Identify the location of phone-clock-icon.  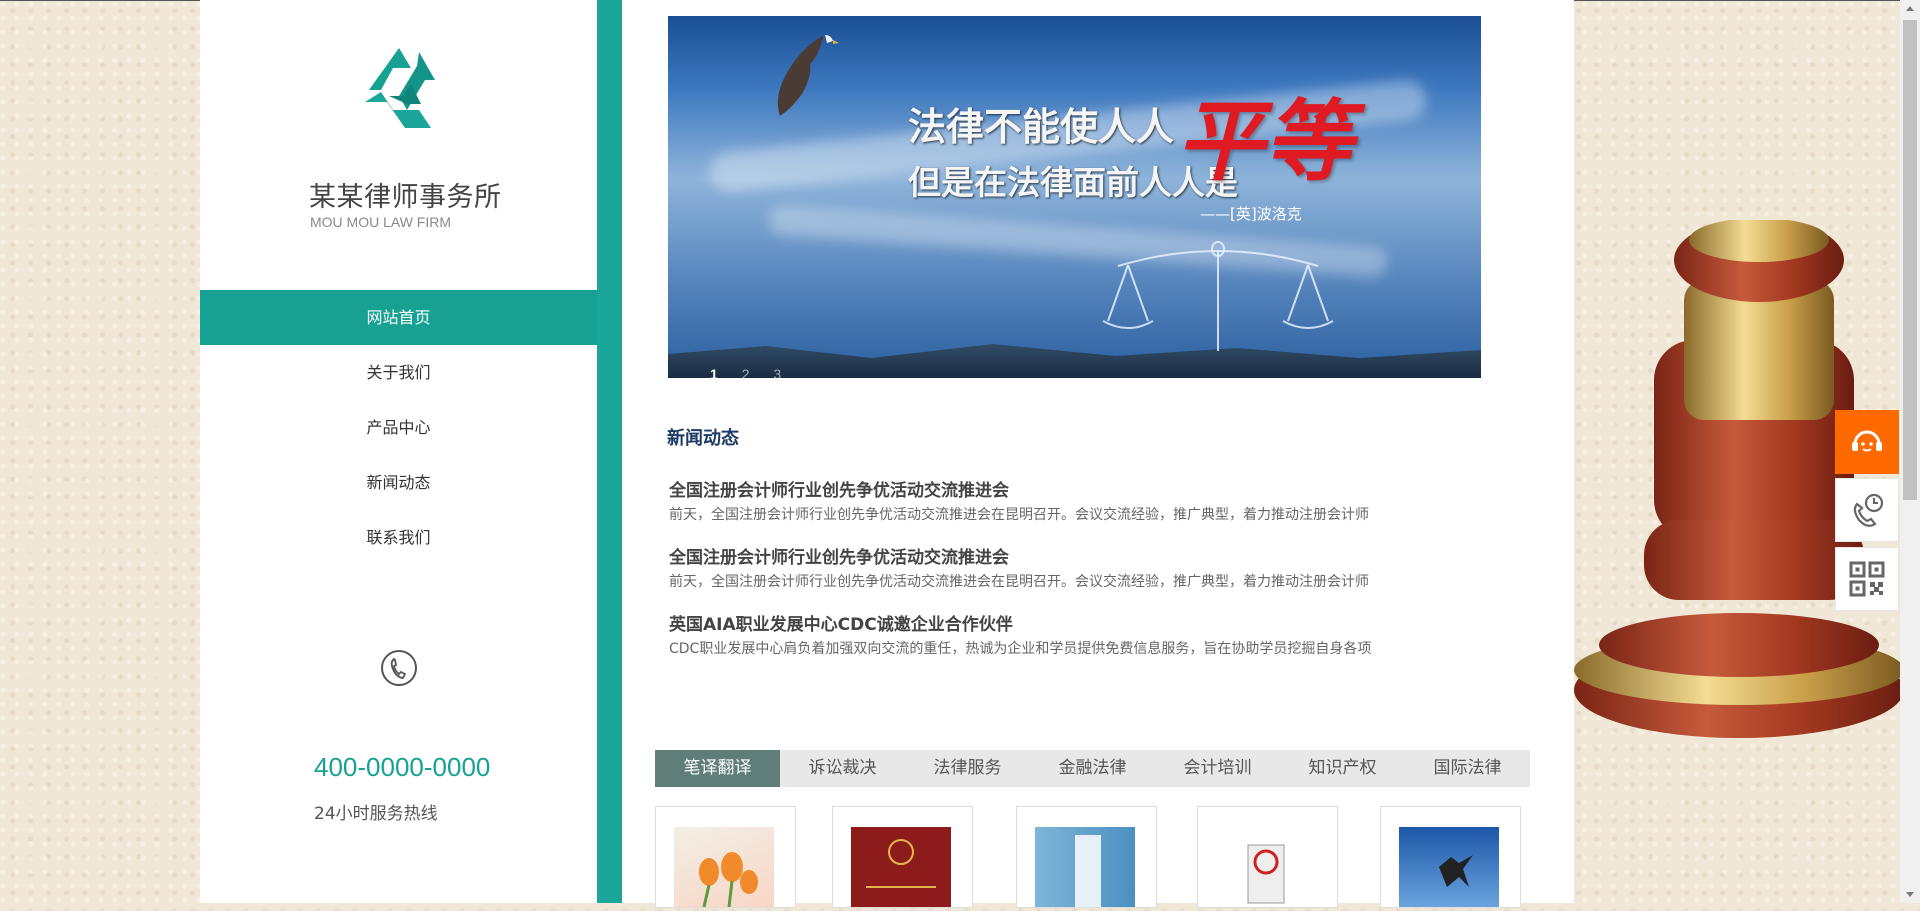
(1868, 510).